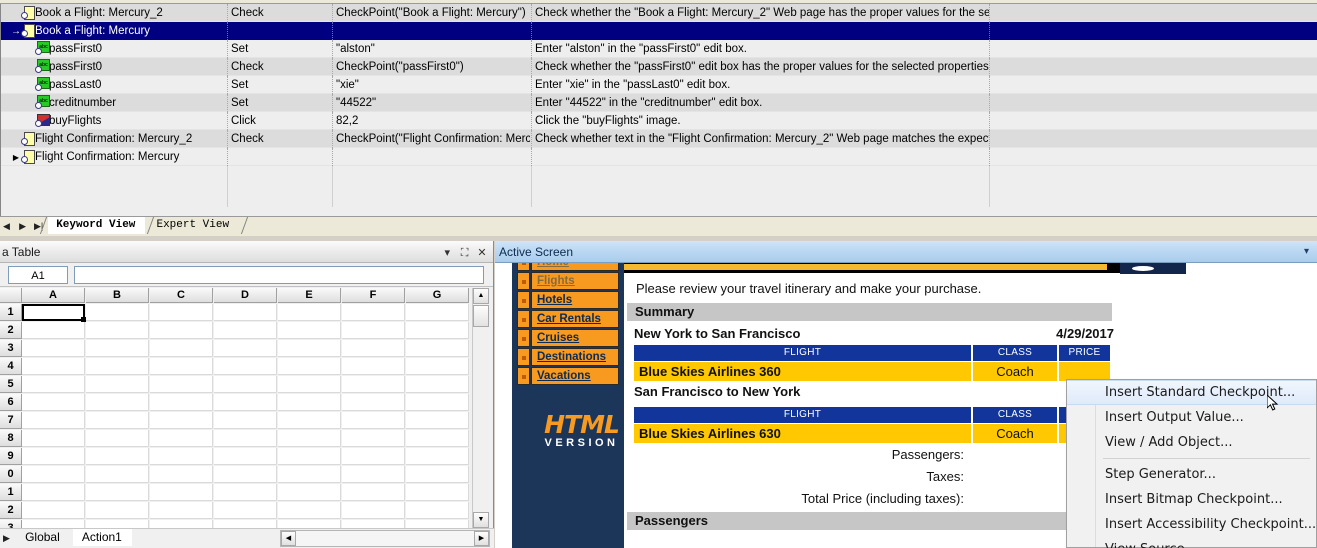 This screenshot has height=548, width=1317. What do you see at coordinates (309, 295) in the screenshot?
I see `column-header-e: E` at bounding box center [309, 295].